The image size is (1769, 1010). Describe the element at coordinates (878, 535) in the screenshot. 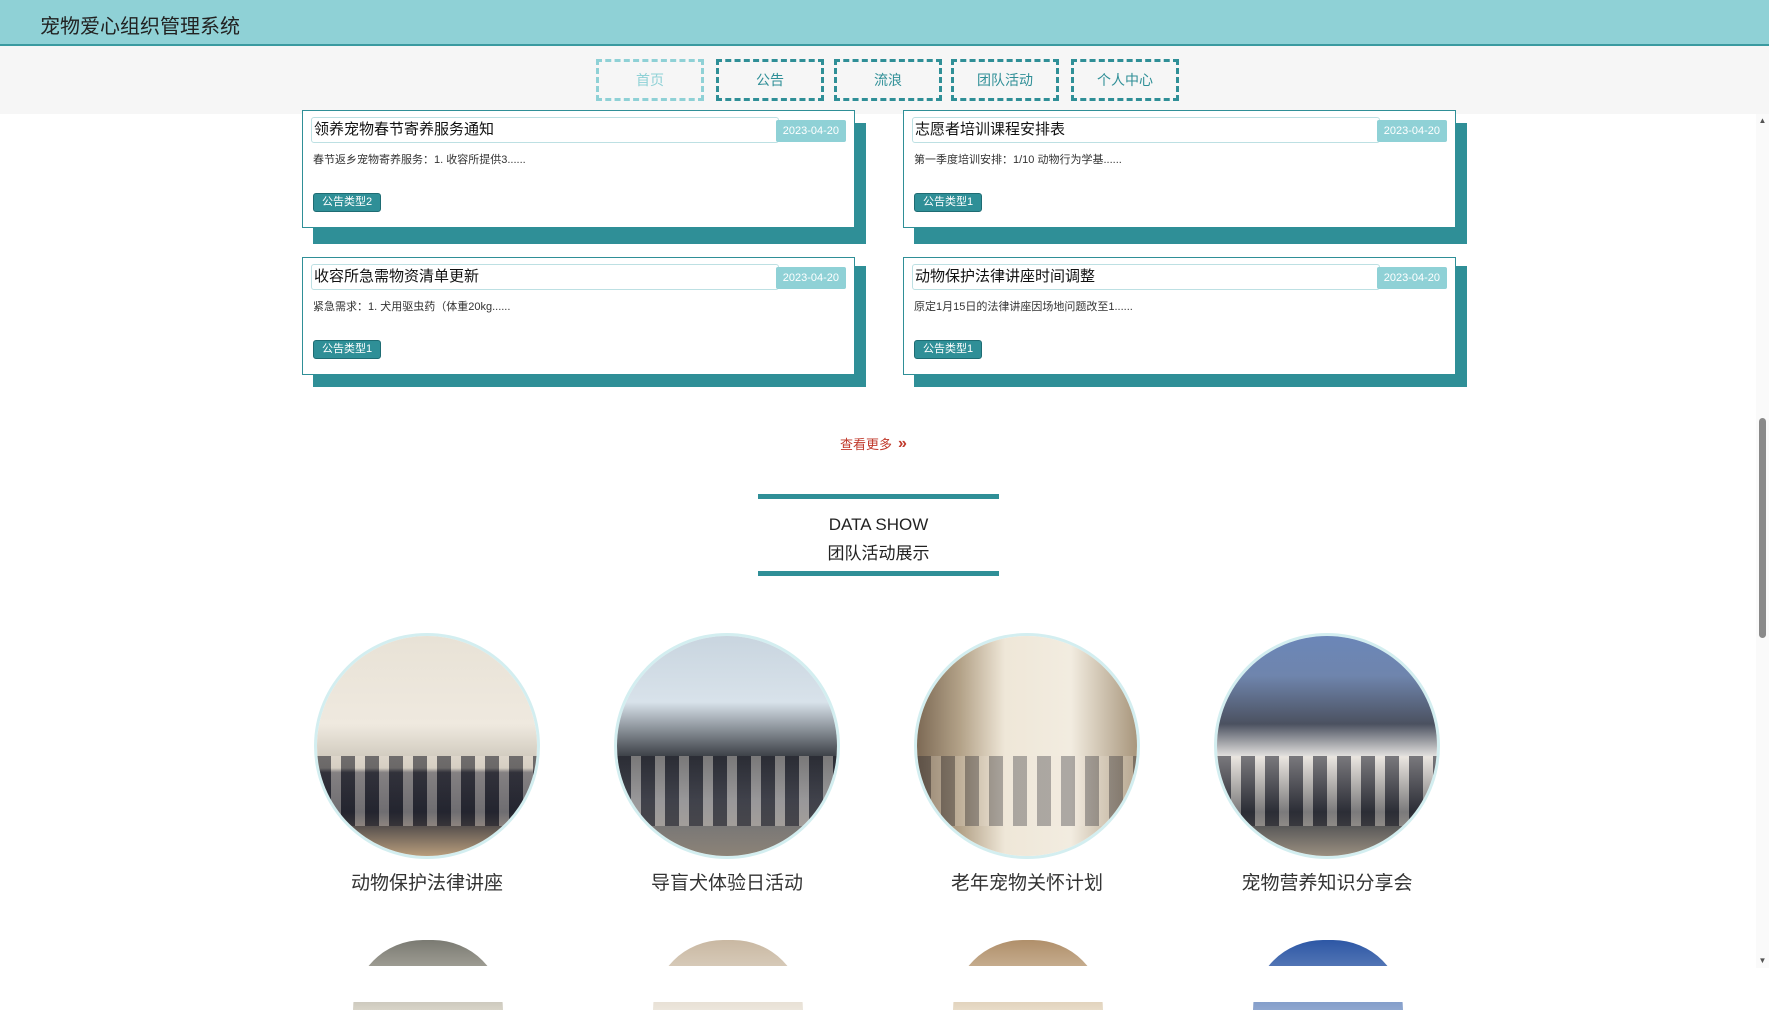

I see `section-title: DATA SHOW 团队活动展示` at that location.